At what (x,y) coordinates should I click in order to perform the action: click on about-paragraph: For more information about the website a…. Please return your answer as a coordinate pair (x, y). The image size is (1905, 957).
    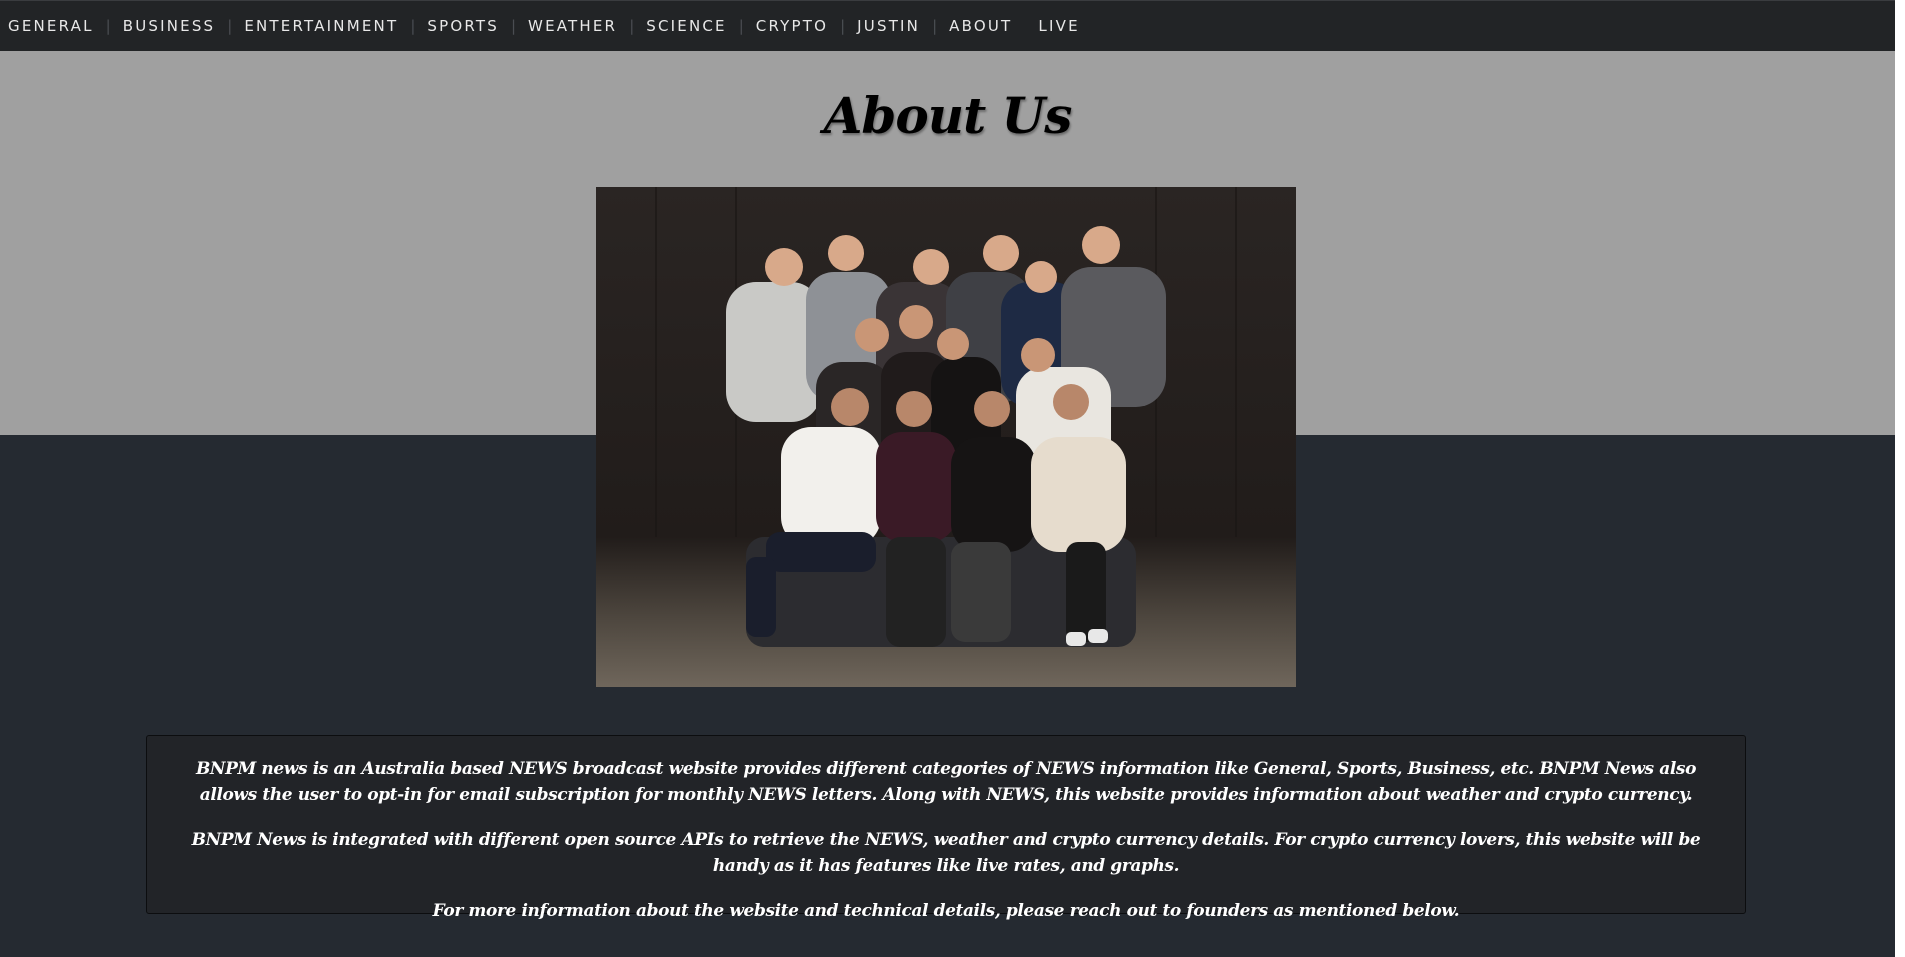
    Looking at the image, I should click on (946, 911).